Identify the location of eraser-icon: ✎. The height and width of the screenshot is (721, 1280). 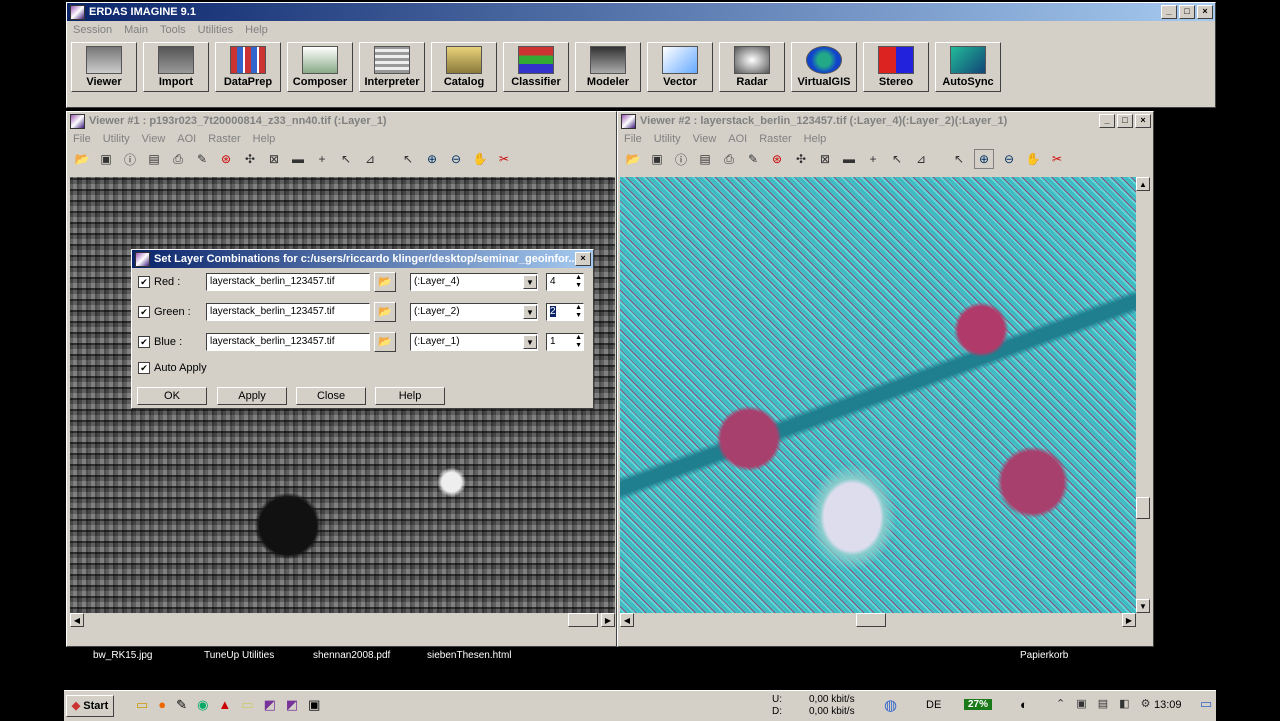
(753, 159).